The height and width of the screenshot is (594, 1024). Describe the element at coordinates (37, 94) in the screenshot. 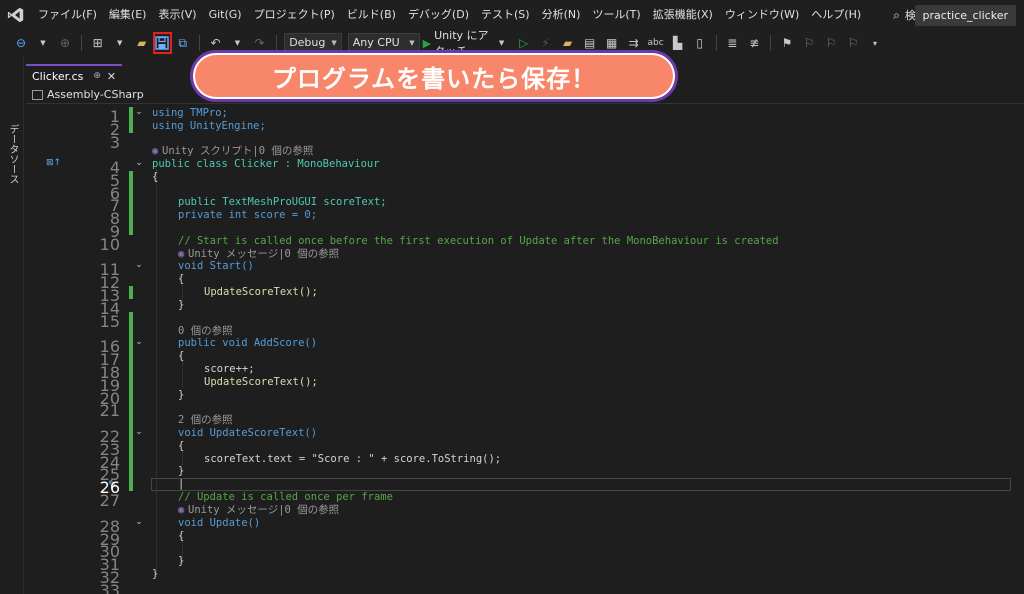

I see `csharp-project-icon` at that location.